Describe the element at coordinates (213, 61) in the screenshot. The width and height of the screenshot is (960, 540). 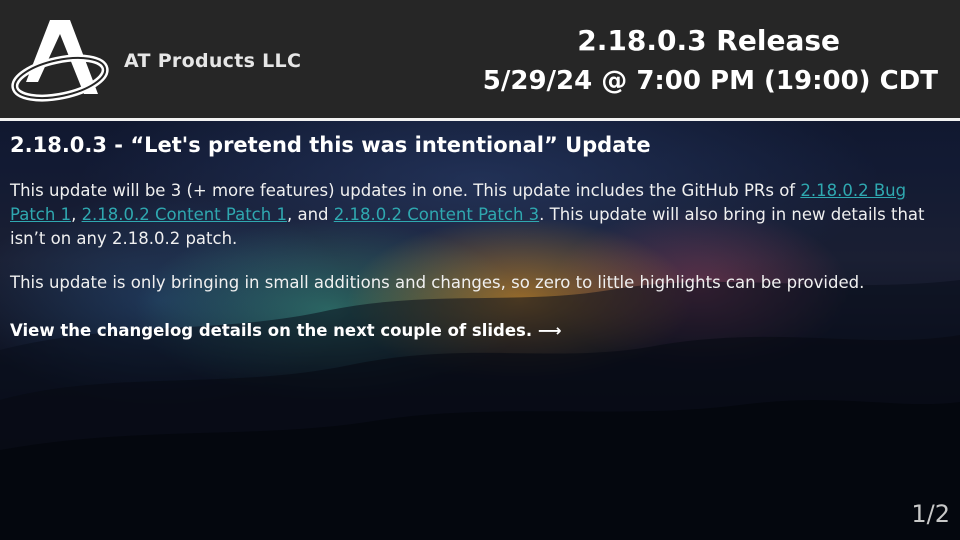
I see `company-name: AT Products LLC` at that location.